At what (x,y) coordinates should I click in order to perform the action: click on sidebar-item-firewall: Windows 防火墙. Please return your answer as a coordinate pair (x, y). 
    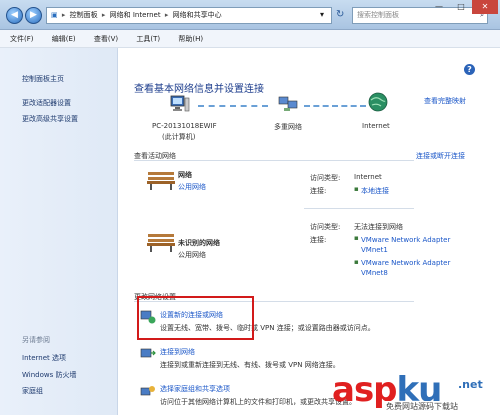
    Looking at the image, I should click on (49, 375).